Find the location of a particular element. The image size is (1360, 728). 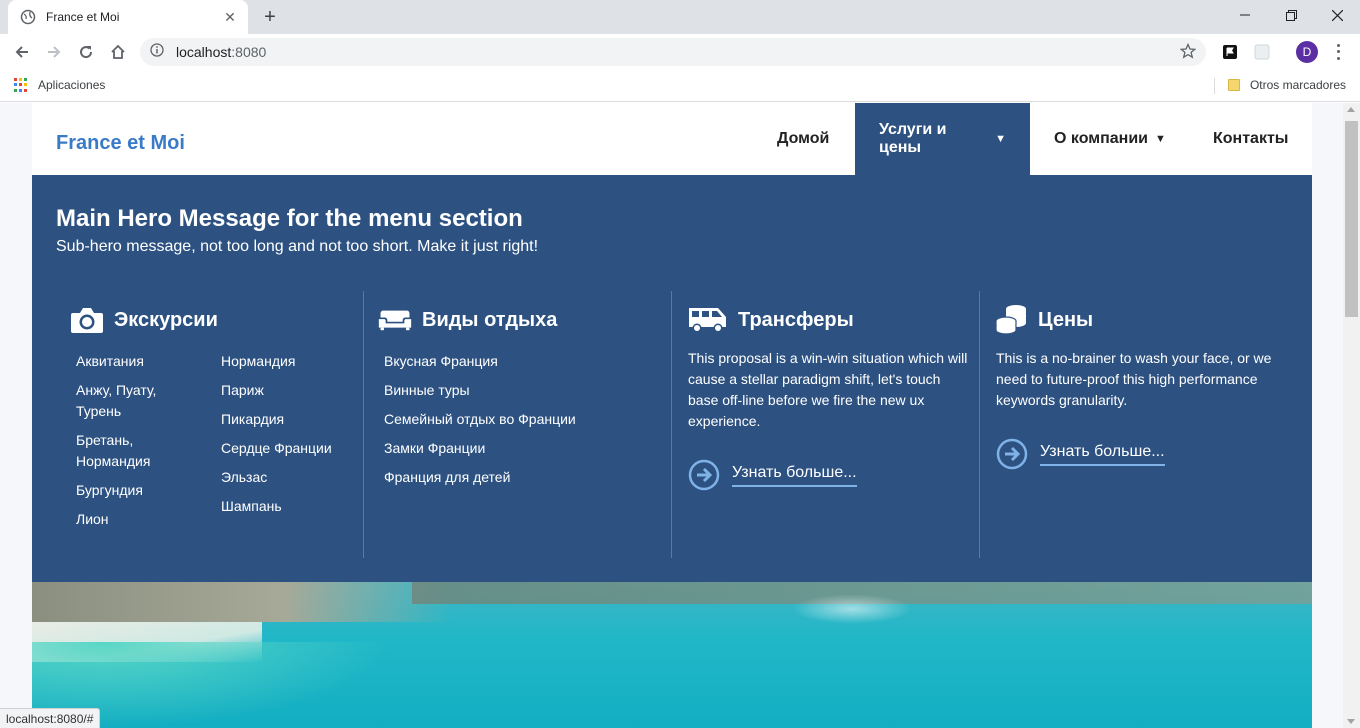

column-transfers-title: Трансферы is located at coordinates (796, 319).